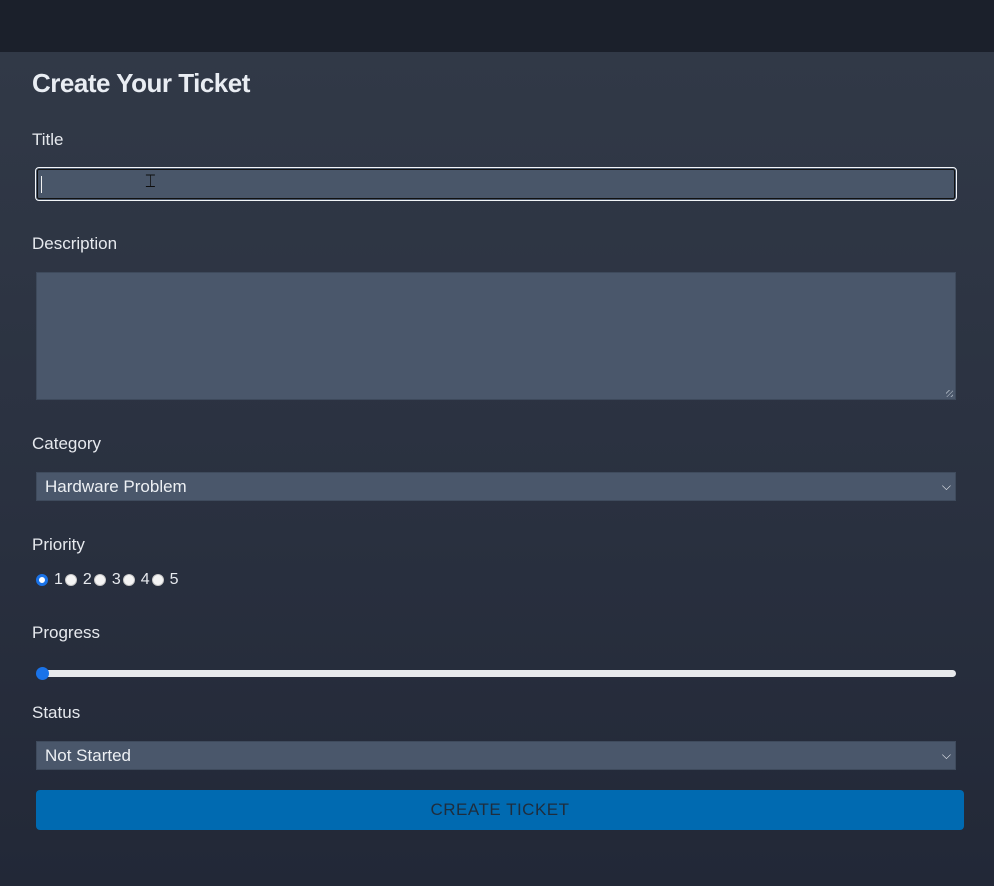 This screenshot has width=994, height=886. What do you see at coordinates (87, 579) in the screenshot?
I see `priority-radio-label: 2` at bounding box center [87, 579].